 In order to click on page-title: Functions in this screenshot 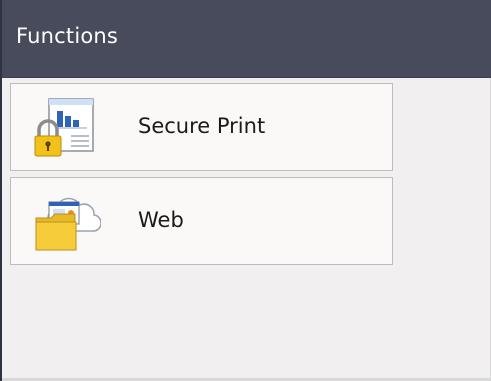, I will do `click(67, 36)`.